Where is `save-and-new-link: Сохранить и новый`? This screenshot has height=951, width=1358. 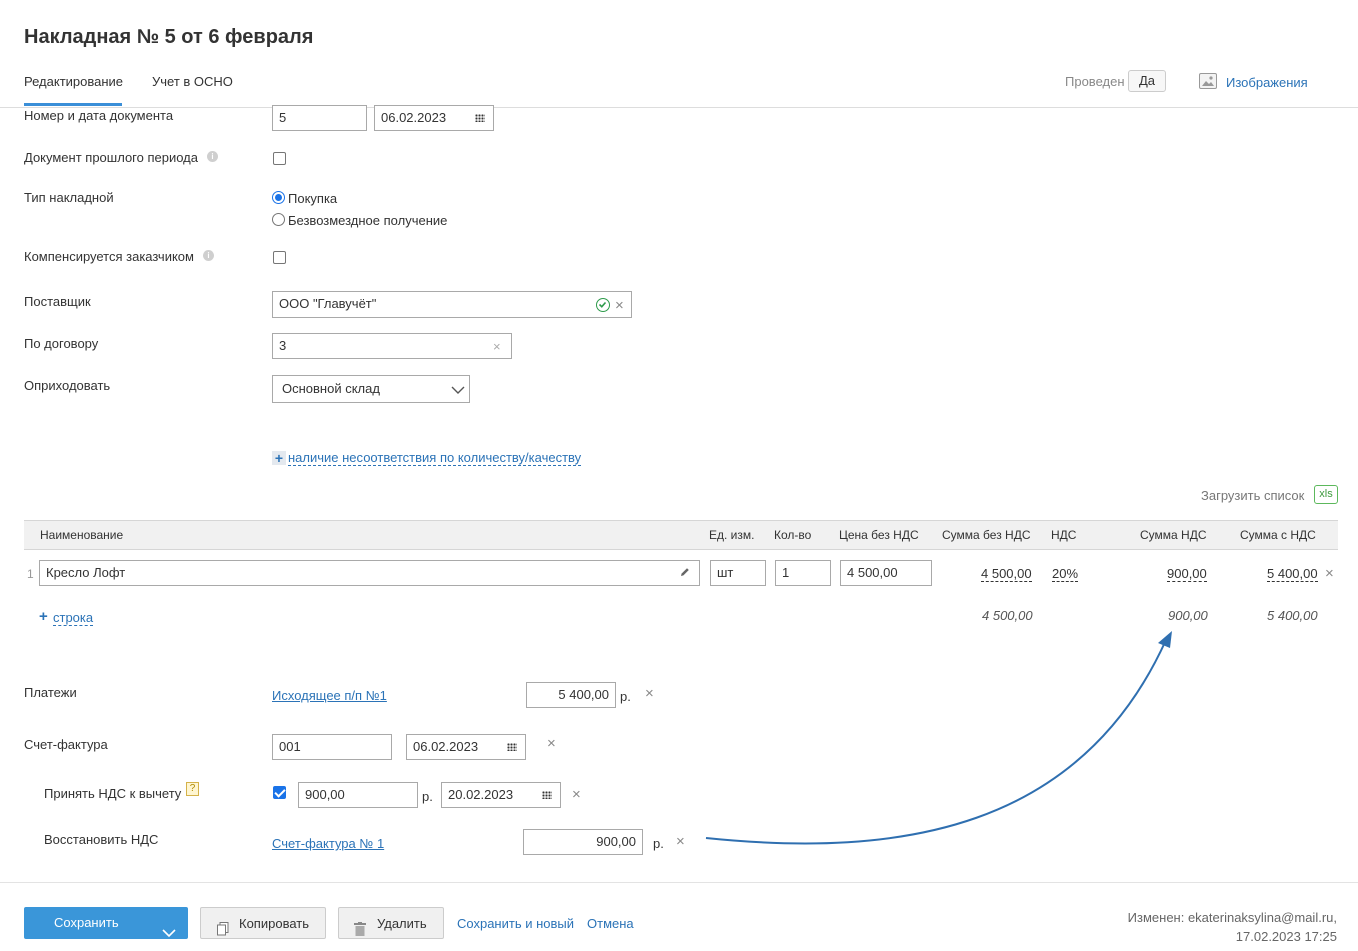
save-and-new-link: Сохранить и новый is located at coordinates (515, 923).